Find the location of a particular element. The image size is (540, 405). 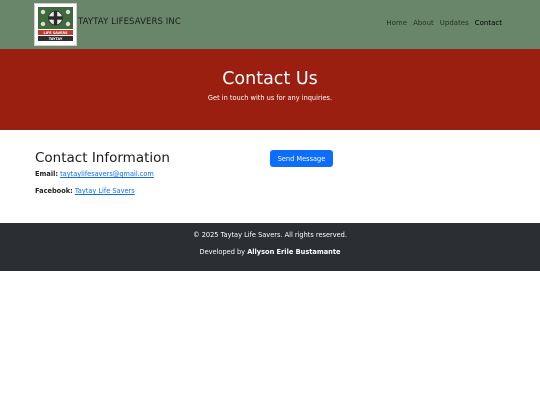

email-row: Email: taytaylifesavers@gmail.com is located at coordinates (94, 174).